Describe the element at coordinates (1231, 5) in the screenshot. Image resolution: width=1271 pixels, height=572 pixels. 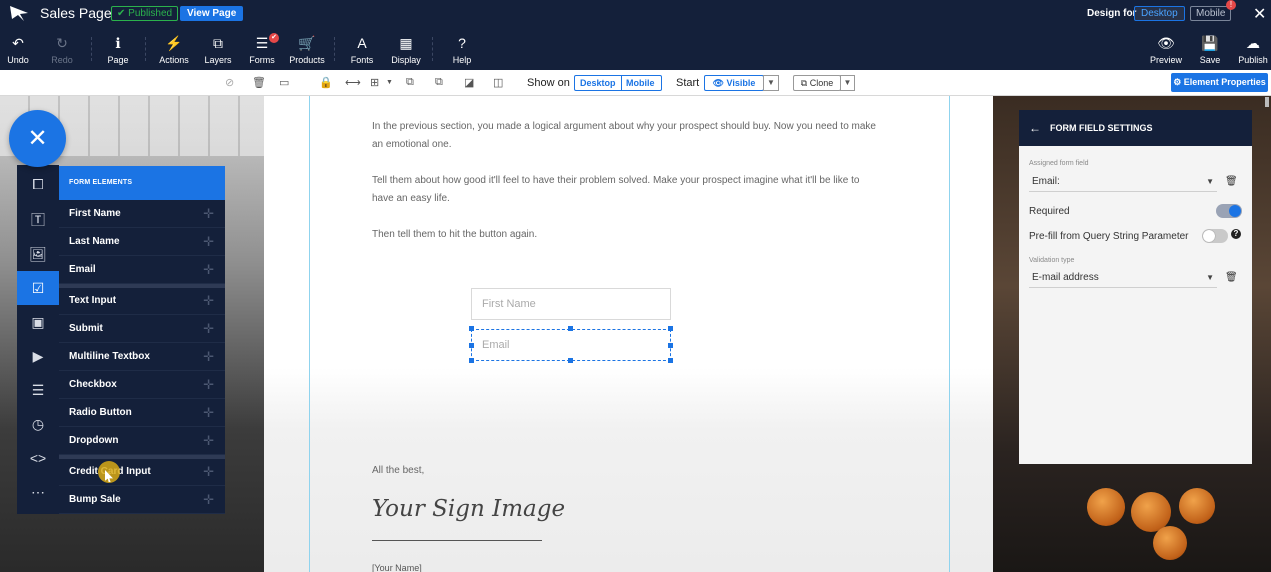
I see `mobile-alert-badge: !` at that location.